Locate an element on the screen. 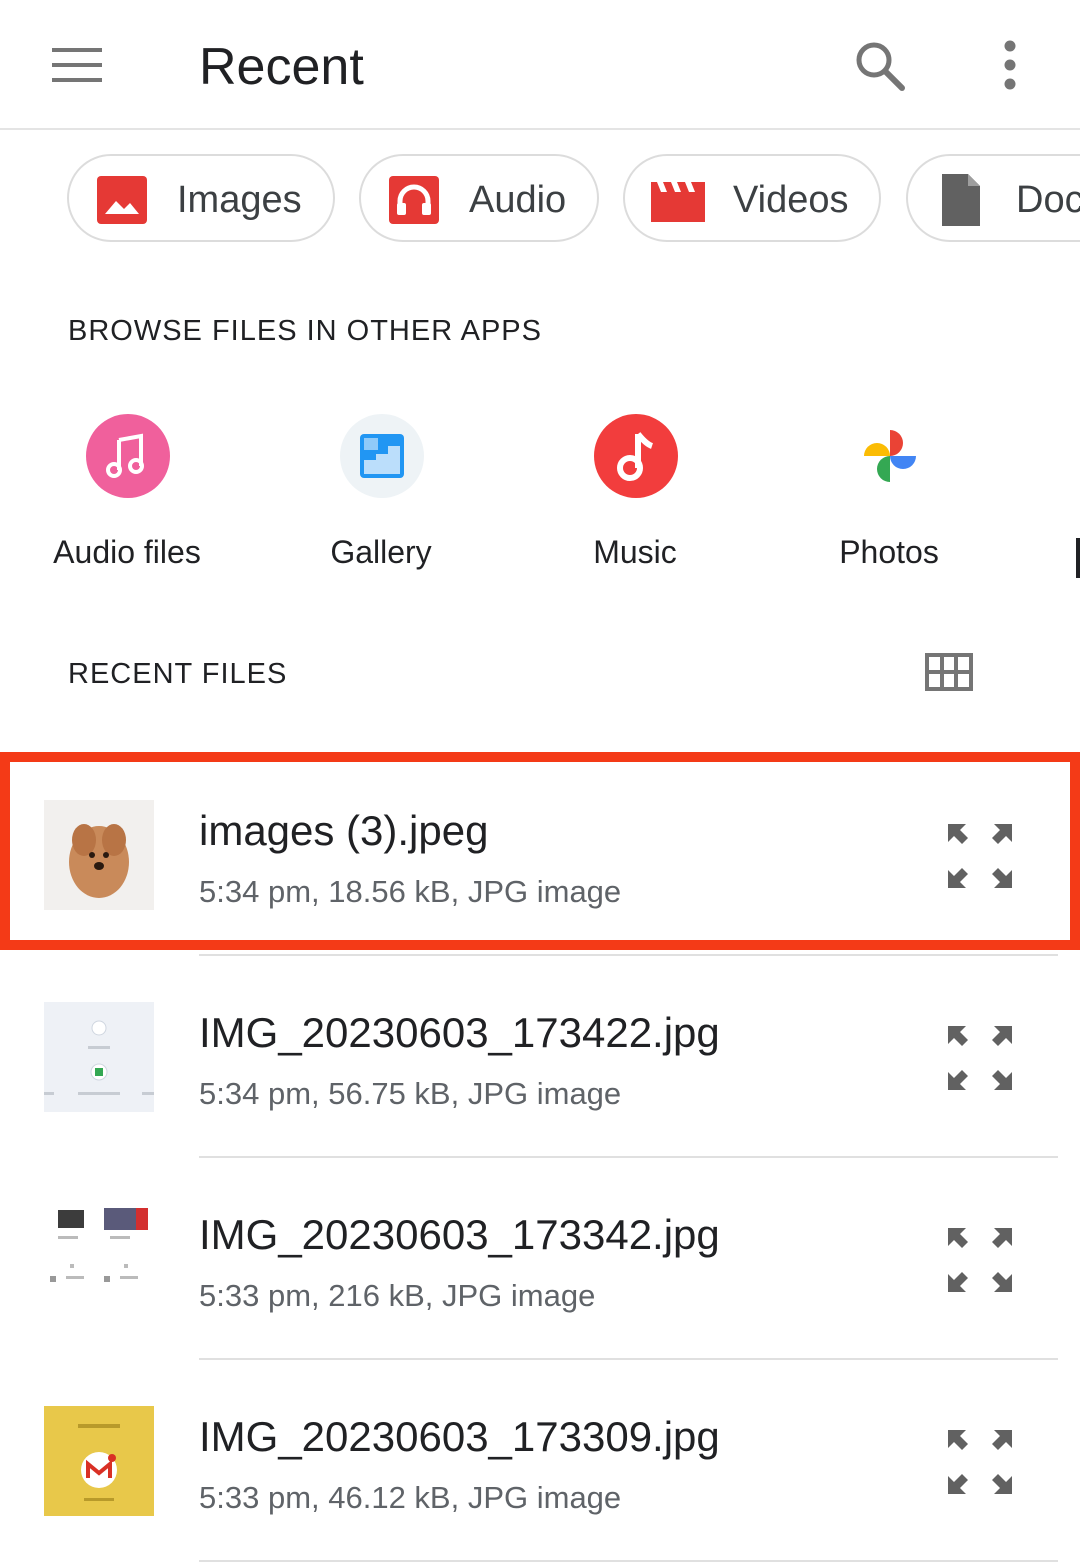 This screenshot has height=1568, width=1080. app-label: Music is located at coordinates (635, 552).